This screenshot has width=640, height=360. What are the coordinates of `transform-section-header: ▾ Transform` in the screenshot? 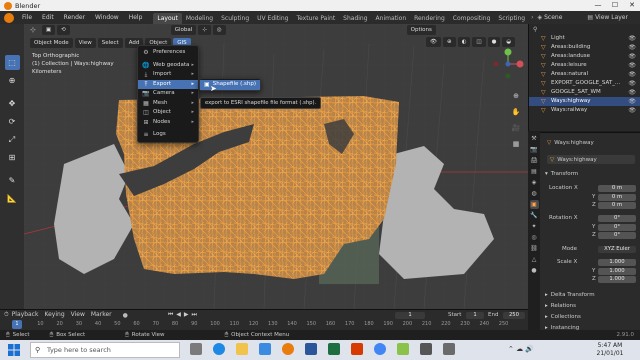 It's located at (561, 174).